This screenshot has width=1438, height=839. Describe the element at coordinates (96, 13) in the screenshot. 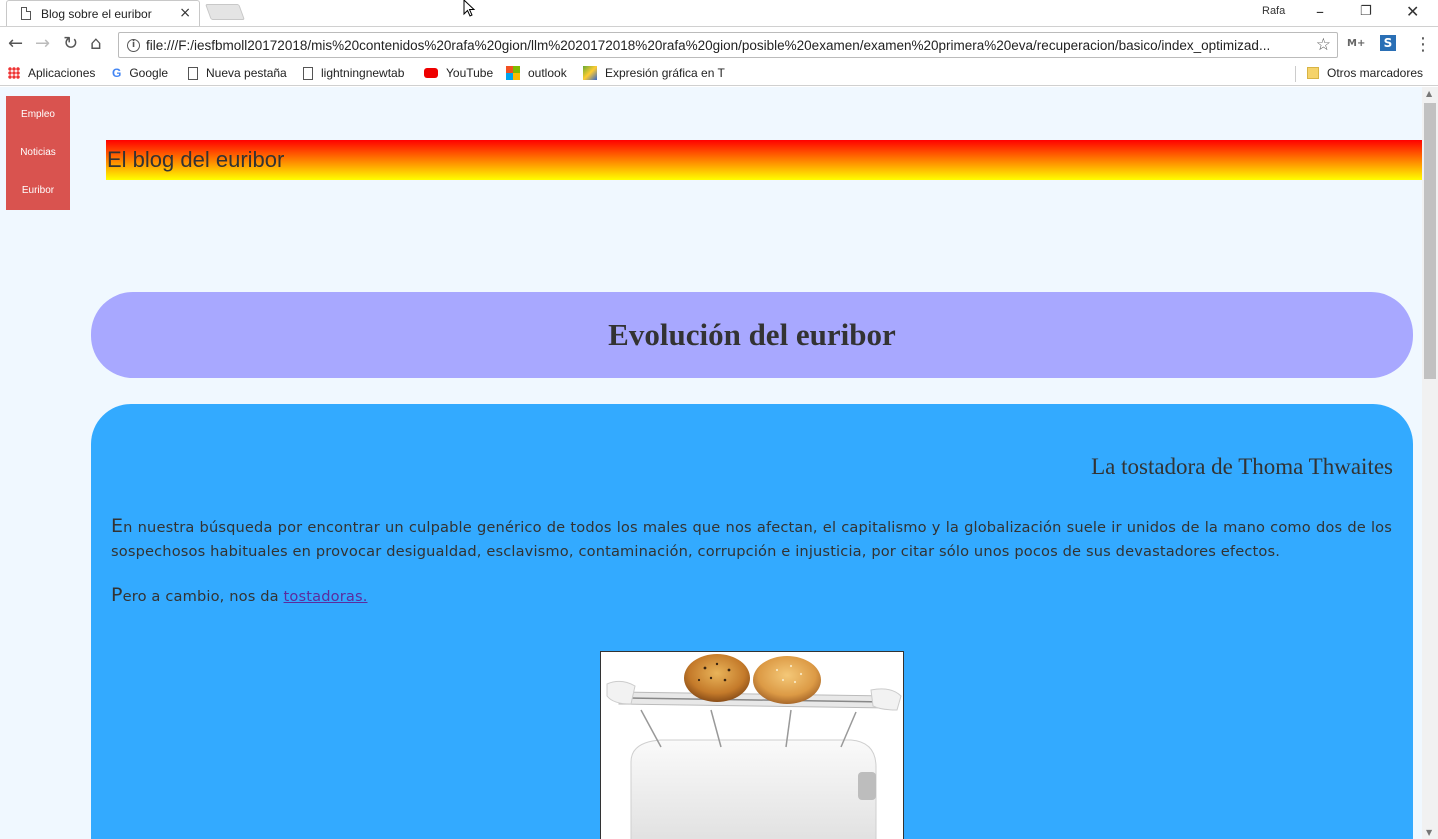

I see `tab-title: Blog sobre el euribor` at that location.